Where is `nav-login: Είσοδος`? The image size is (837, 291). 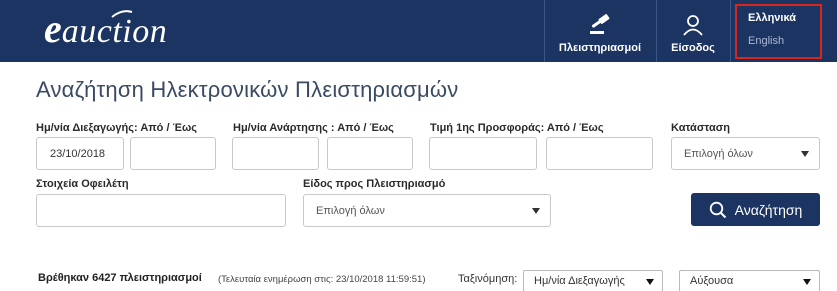 nav-login: Είσοδος is located at coordinates (693, 31).